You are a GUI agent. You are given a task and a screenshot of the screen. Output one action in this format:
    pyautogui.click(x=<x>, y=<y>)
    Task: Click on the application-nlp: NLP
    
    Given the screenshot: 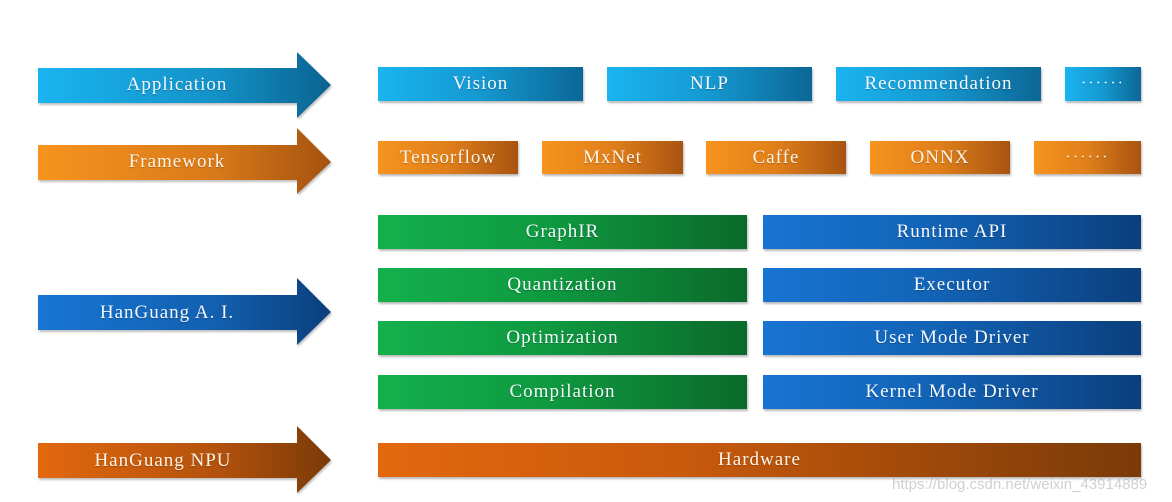 What is the action you would take?
    pyautogui.click(x=709, y=84)
    